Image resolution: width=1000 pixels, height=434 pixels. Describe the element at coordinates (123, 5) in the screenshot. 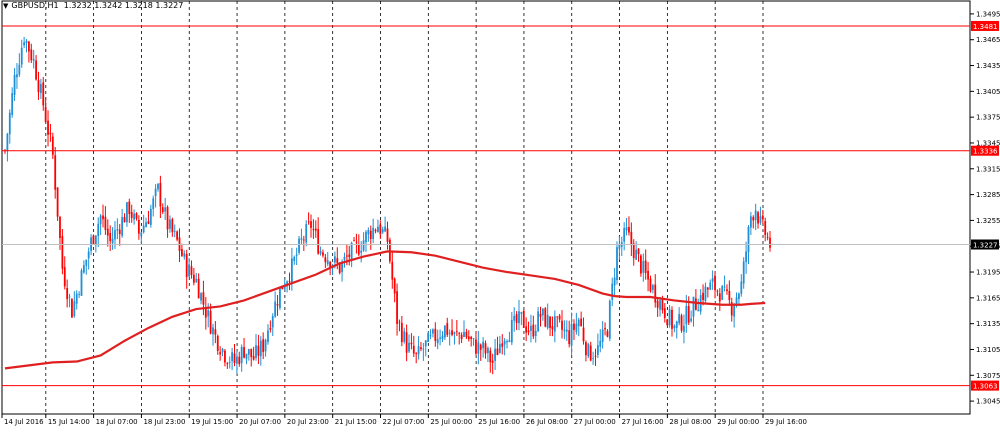

I see `ohlc-readout: 1.3232 1.3242 1.3218 1.3227` at that location.